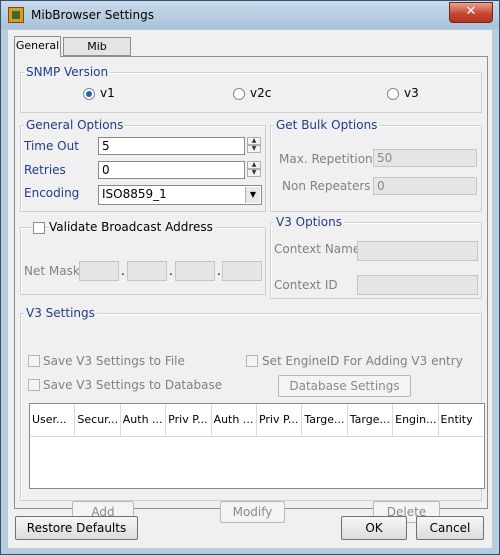  Describe the element at coordinates (450, 528) in the screenshot. I see `cancel-button: Cancel` at that location.